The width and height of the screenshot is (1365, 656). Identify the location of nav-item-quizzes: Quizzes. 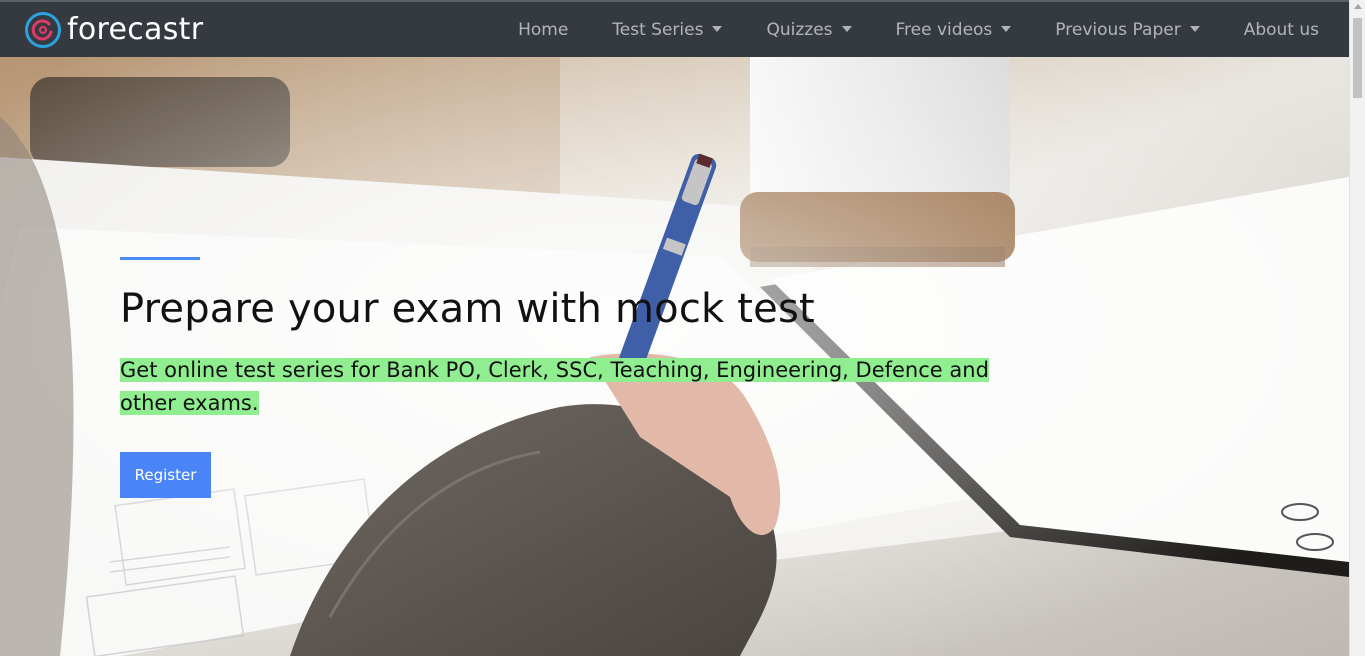
(808, 29).